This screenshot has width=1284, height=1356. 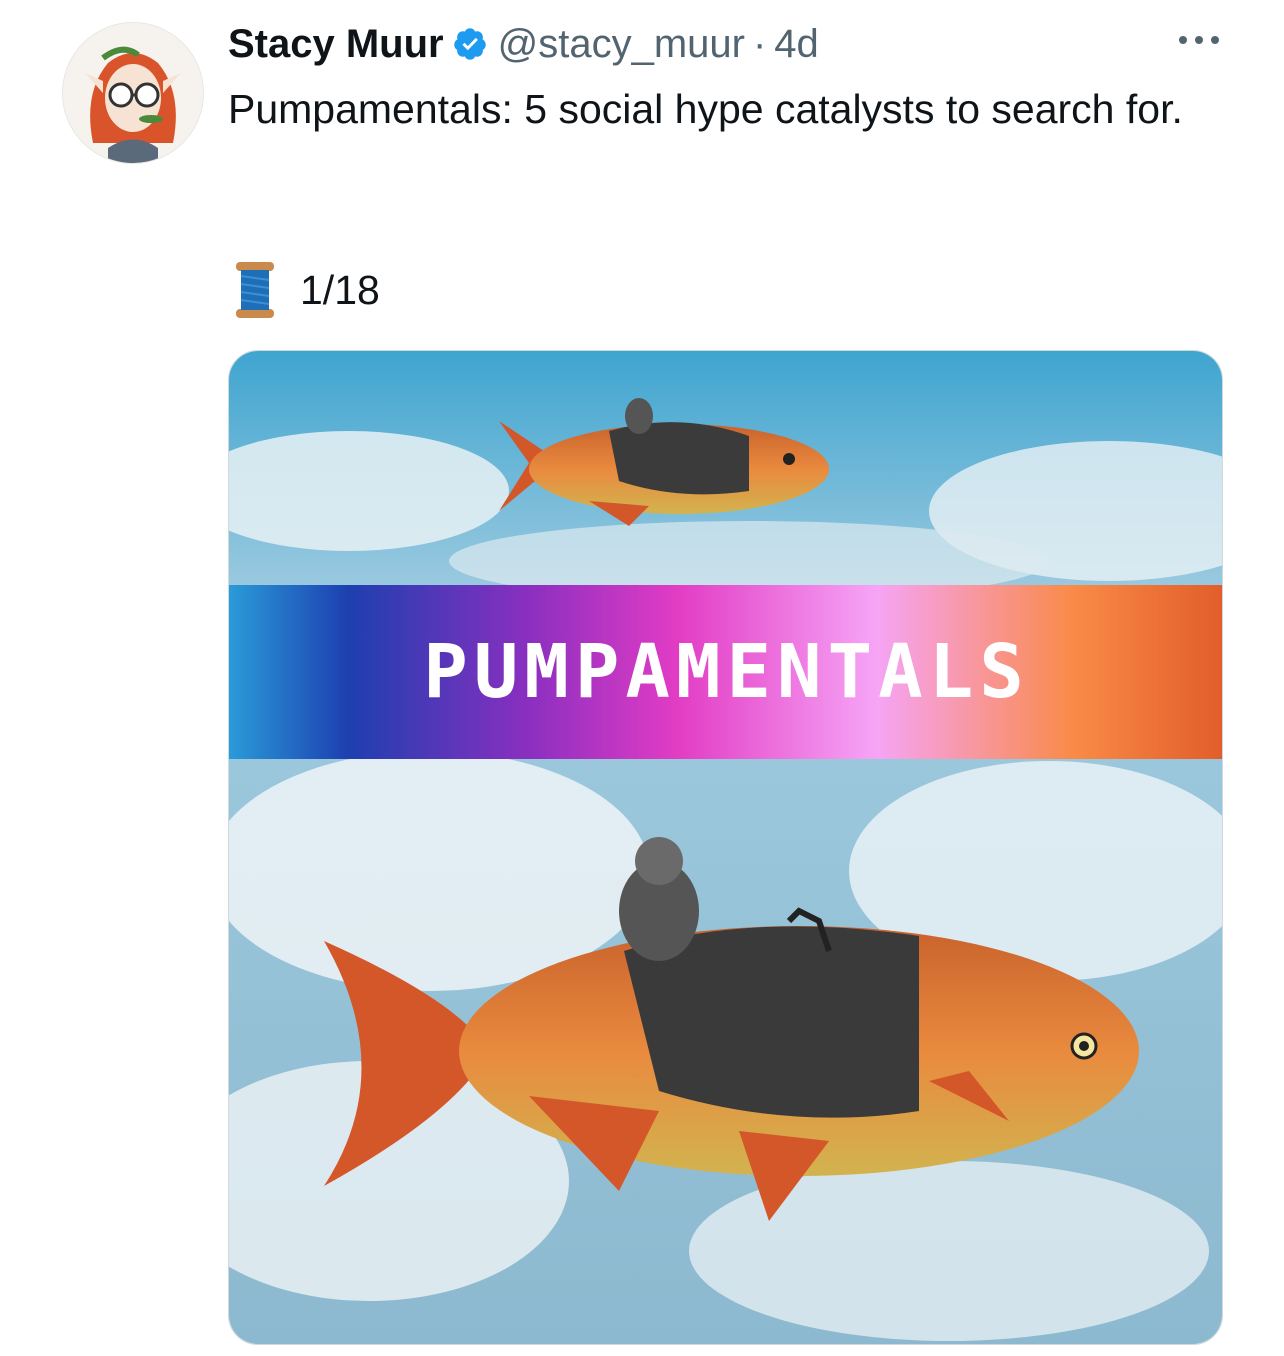 I want to click on thread-indicator: 1/18, so click(x=306, y=290).